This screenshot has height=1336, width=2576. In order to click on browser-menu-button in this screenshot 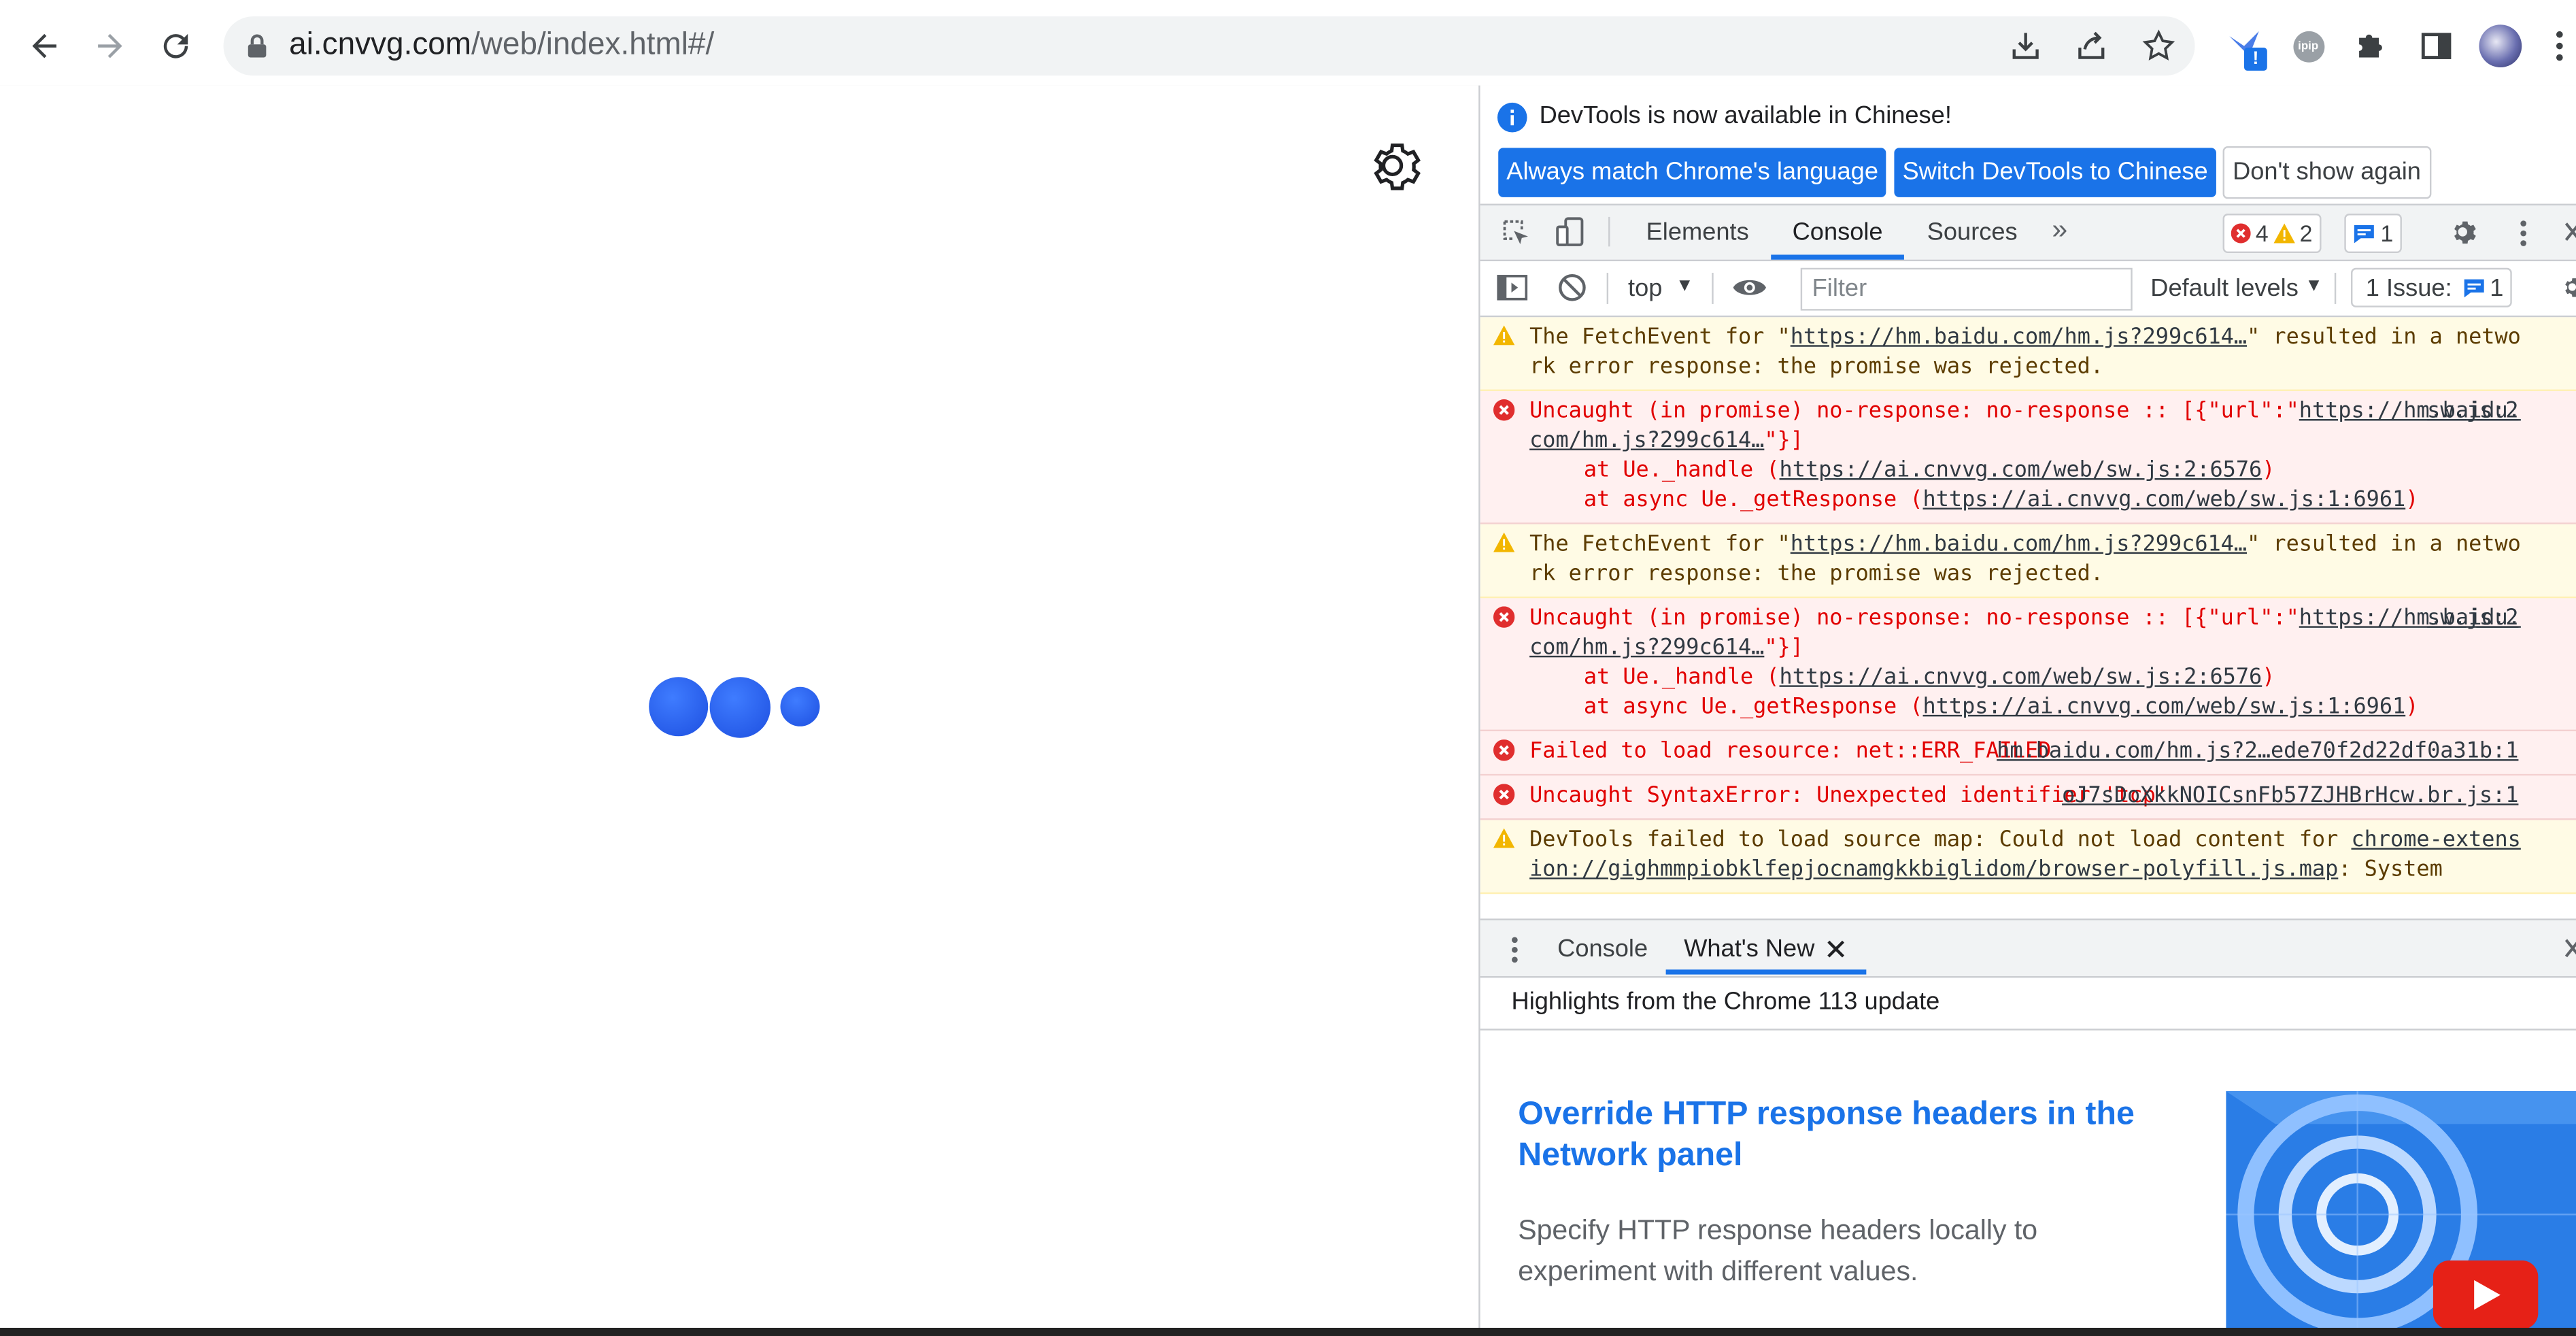, I will do `click(2559, 46)`.